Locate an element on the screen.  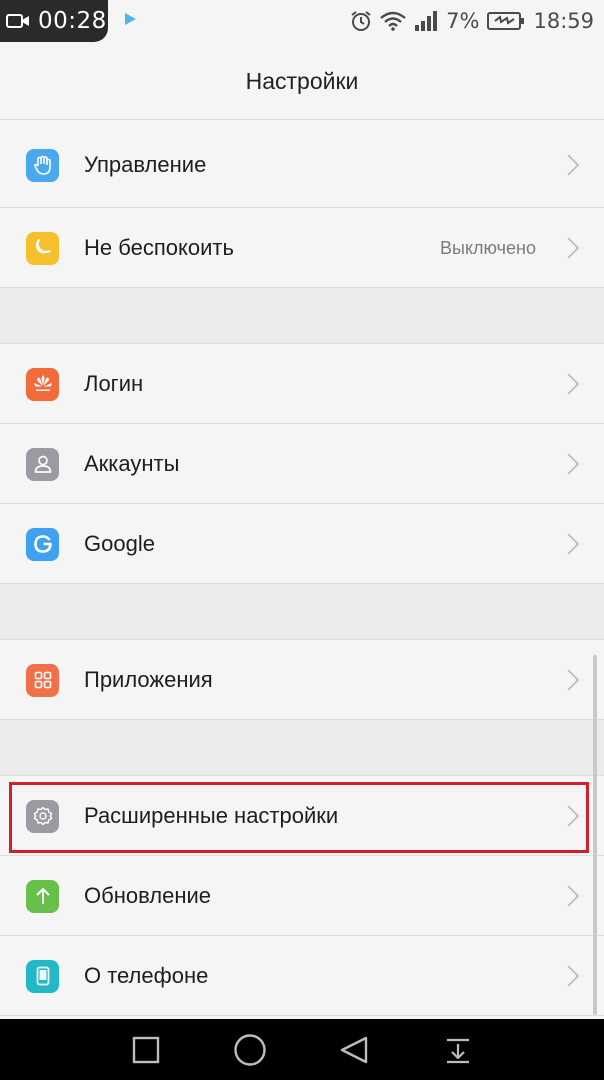
battery-percent: 7% is located at coordinates (463, 21).